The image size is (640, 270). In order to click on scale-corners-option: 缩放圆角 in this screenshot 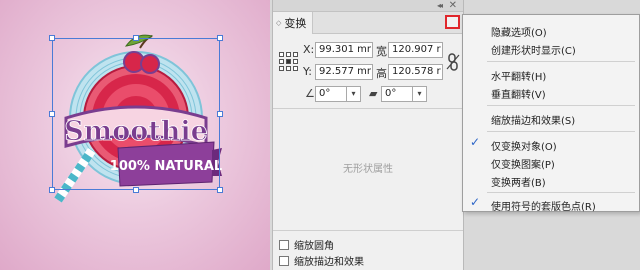, I will do `click(306, 244)`.